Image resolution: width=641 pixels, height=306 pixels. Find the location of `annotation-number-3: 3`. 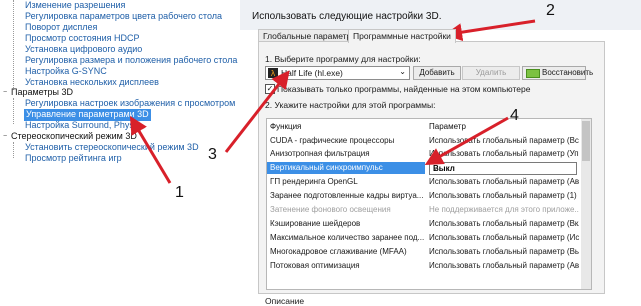

annotation-number-3: 3 is located at coordinates (212, 154).